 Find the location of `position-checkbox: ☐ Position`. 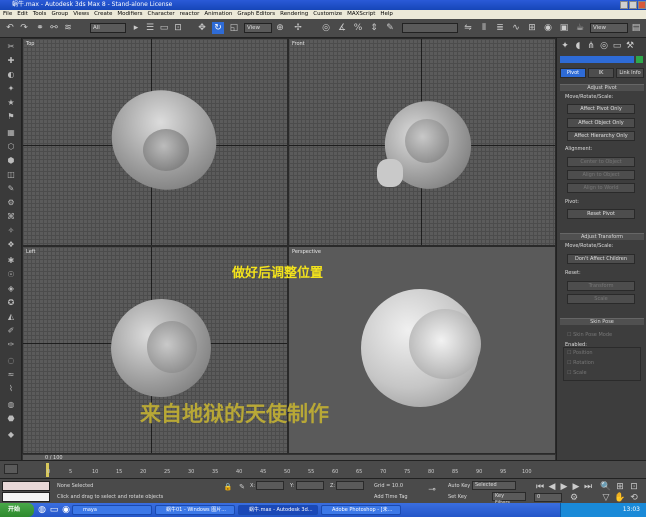

position-checkbox: ☐ Position is located at coordinates (580, 353).